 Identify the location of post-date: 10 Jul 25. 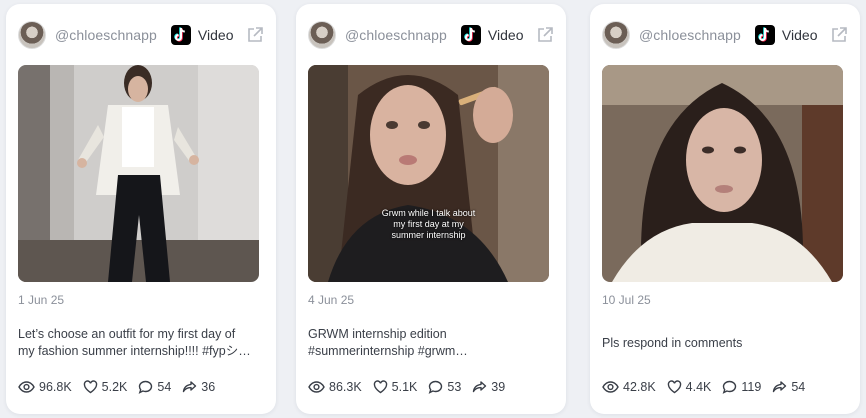
(626, 300).